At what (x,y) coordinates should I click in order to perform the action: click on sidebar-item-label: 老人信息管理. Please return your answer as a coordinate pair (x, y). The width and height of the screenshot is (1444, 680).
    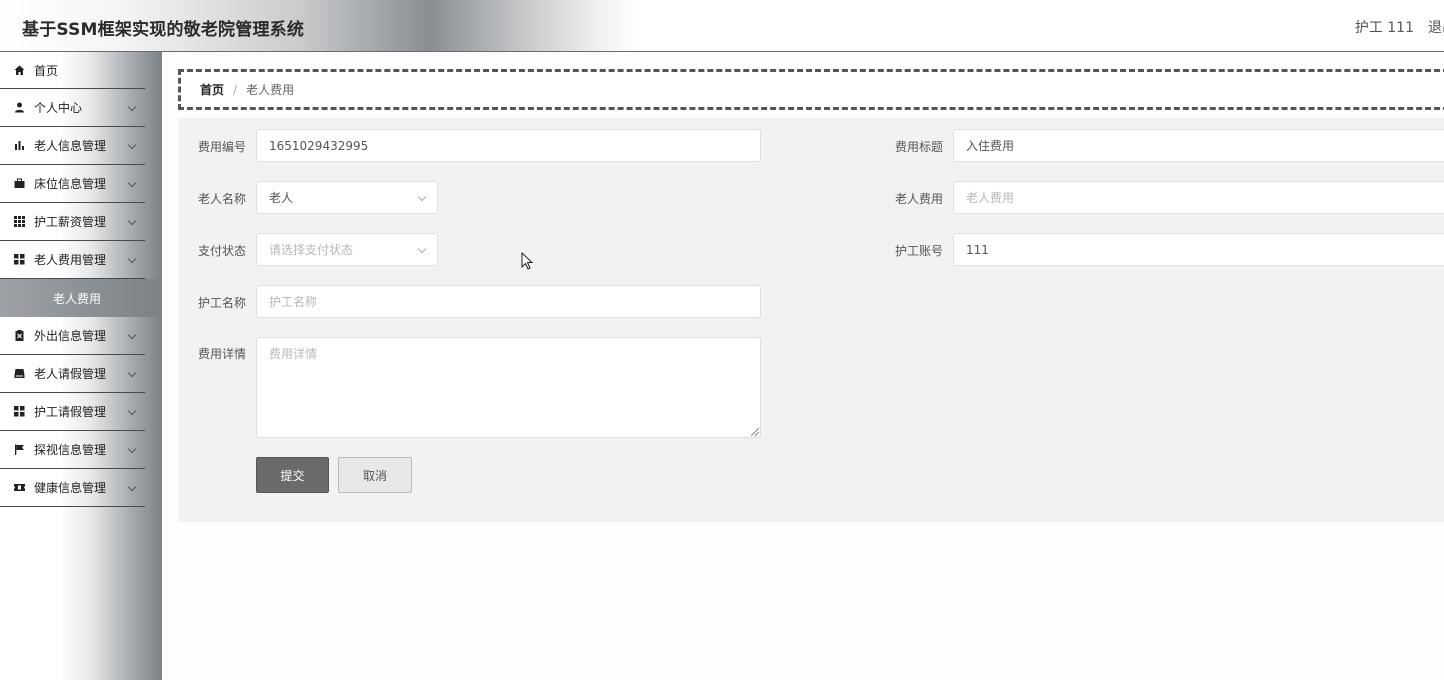
    Looking at the image, I should click on (70, 146).